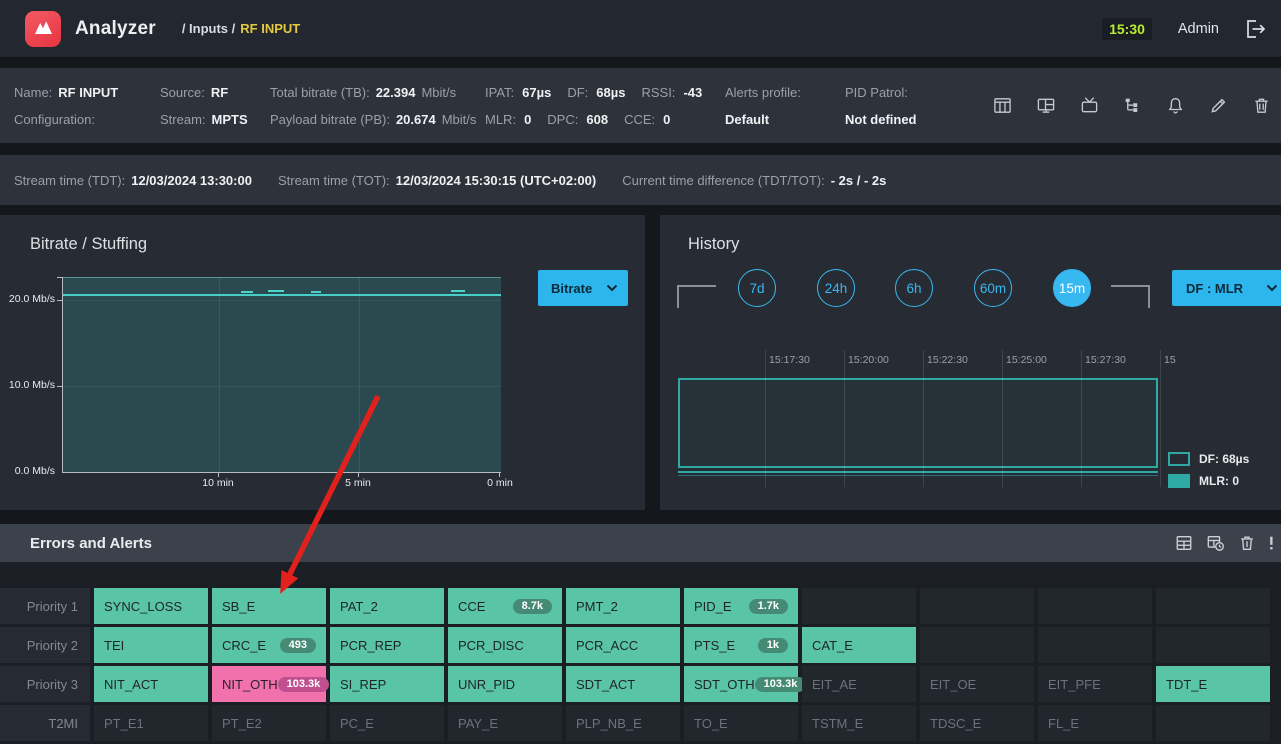 This screenshot has height=744, width=1281. Describe the element at coordinates (330, 119) in the screenshot. I see `payload-bitrate-label: Payload bitrate (PB):` at that location.